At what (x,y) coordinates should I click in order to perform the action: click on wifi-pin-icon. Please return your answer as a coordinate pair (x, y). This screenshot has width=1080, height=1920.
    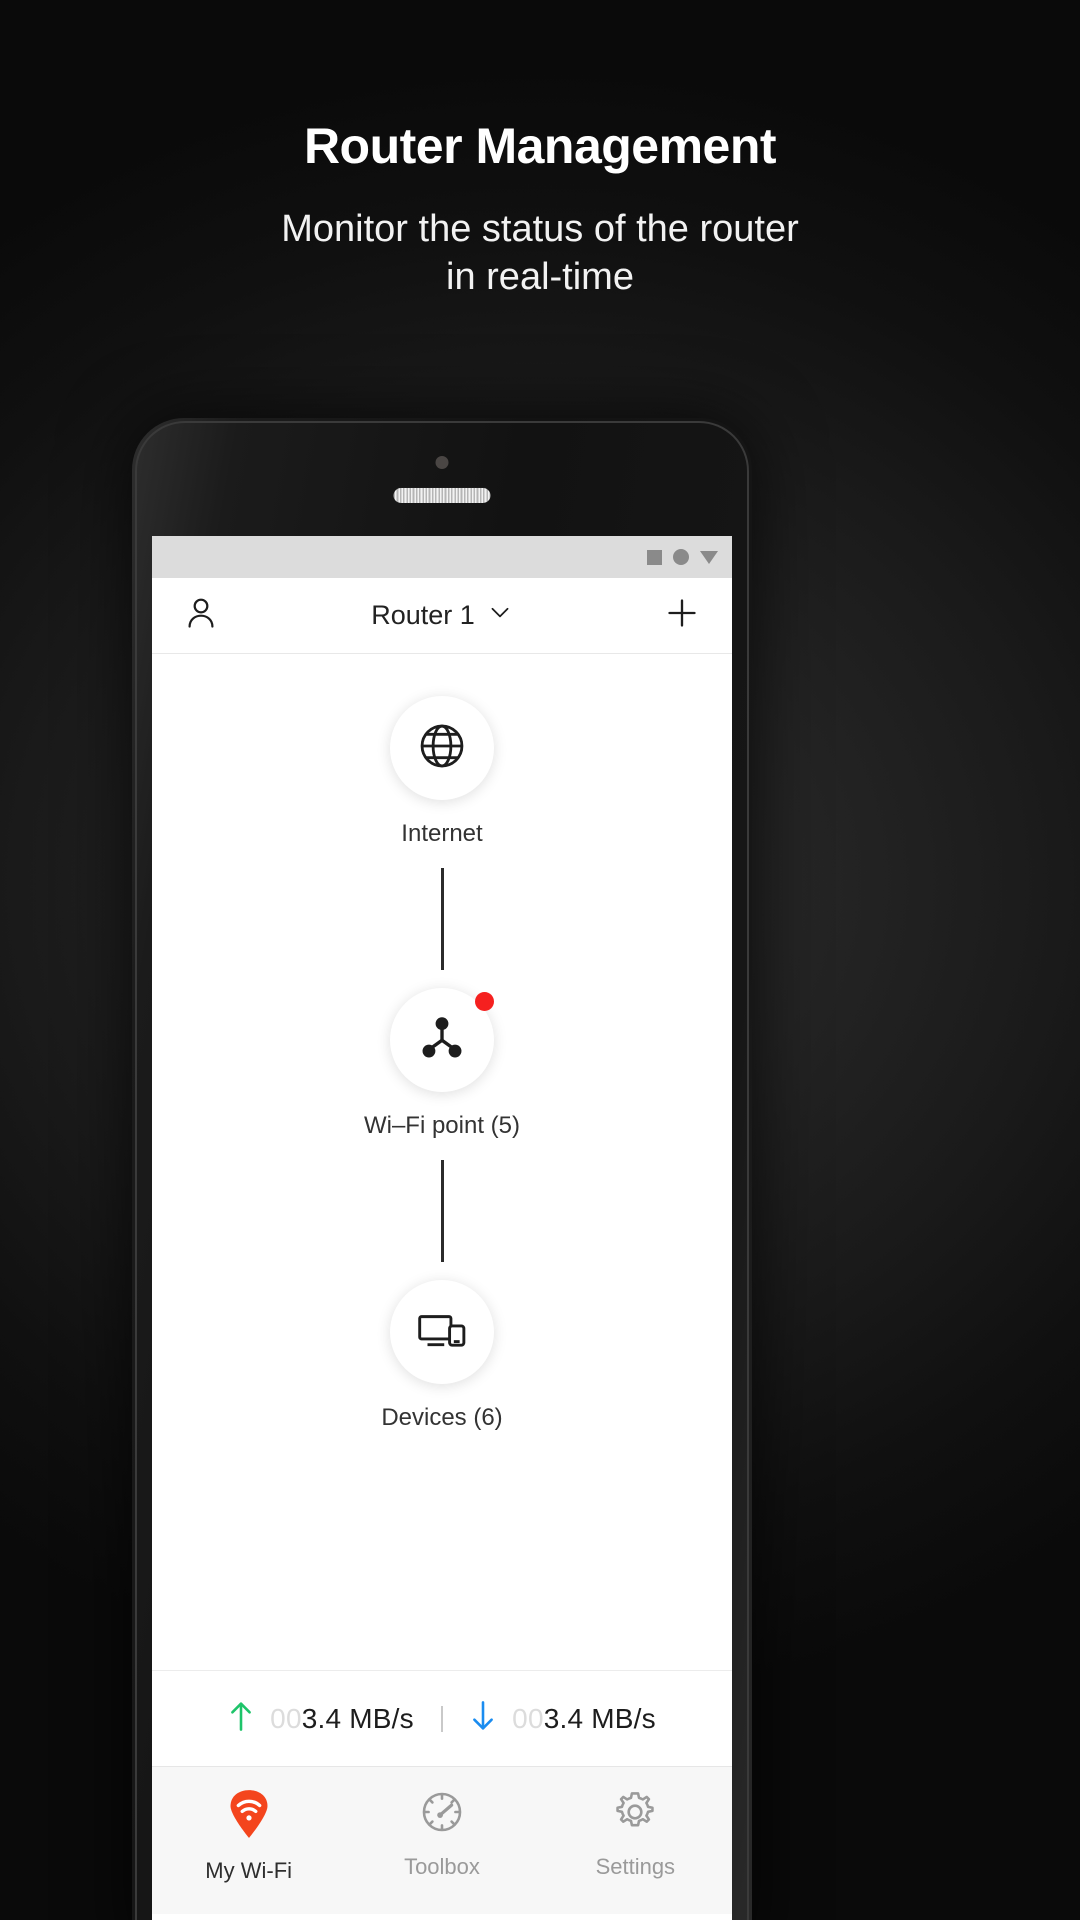
    Looking at the image, I should click on (249, 1816).